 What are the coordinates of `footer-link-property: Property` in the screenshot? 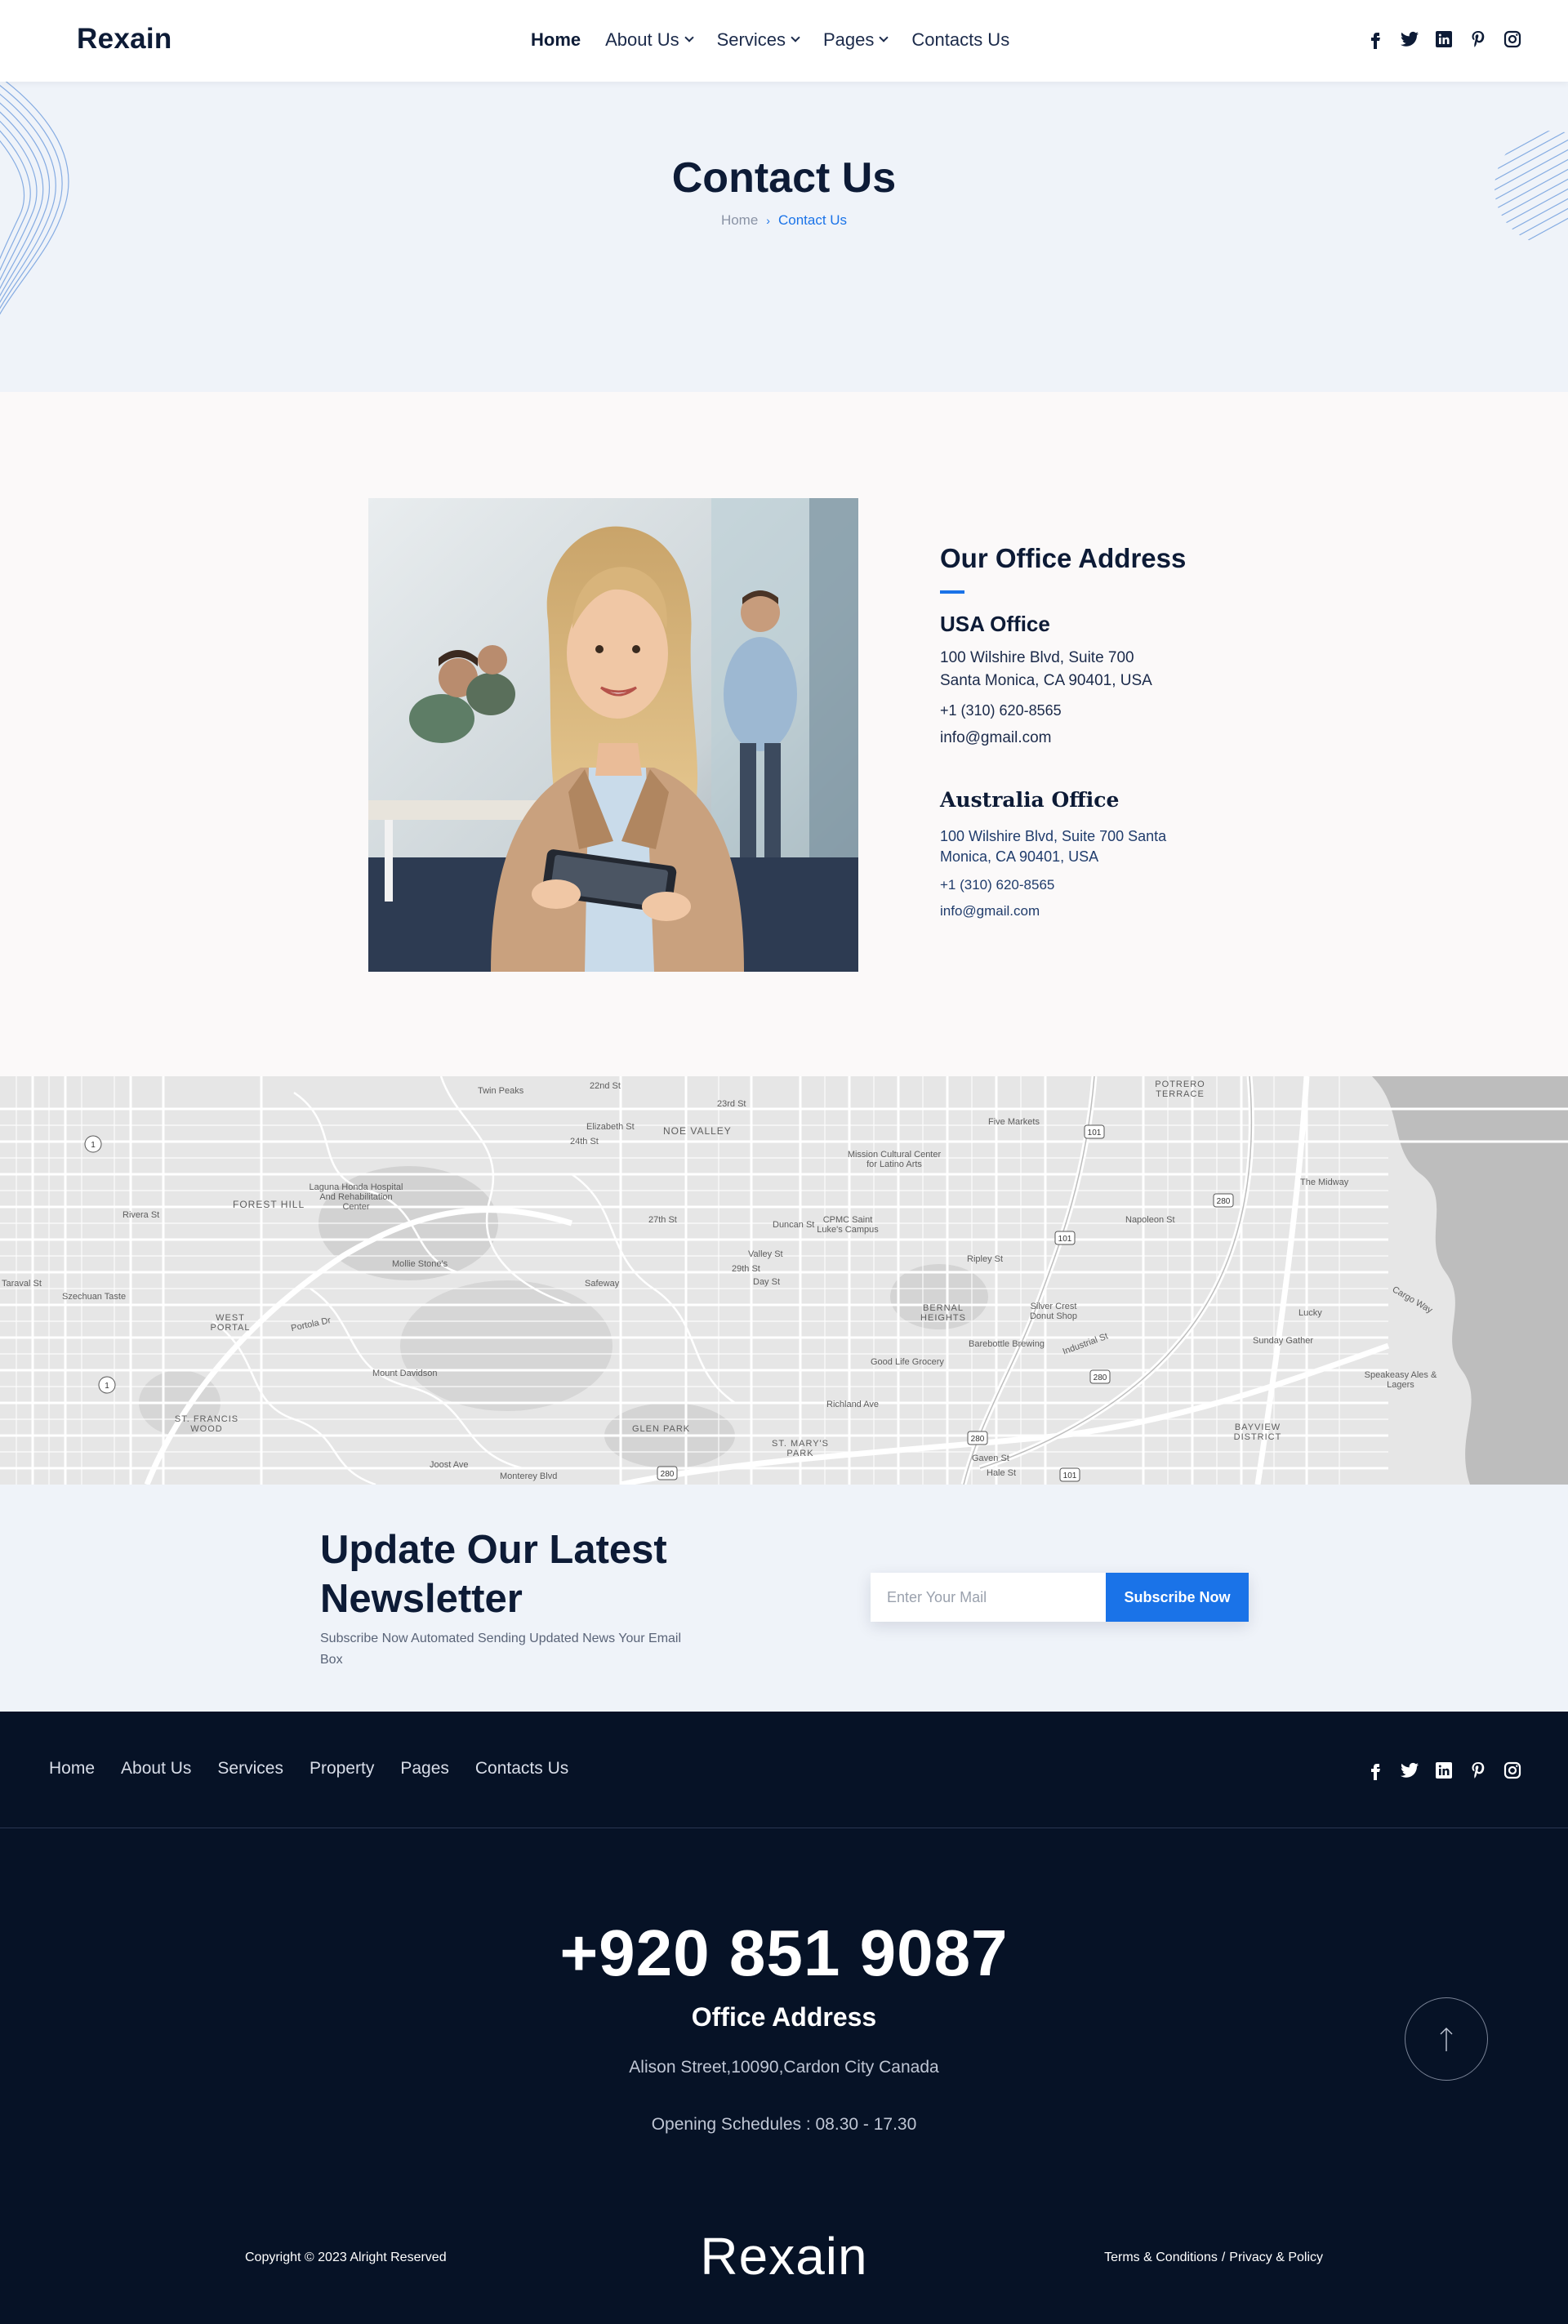 It's located at (342, 1769).